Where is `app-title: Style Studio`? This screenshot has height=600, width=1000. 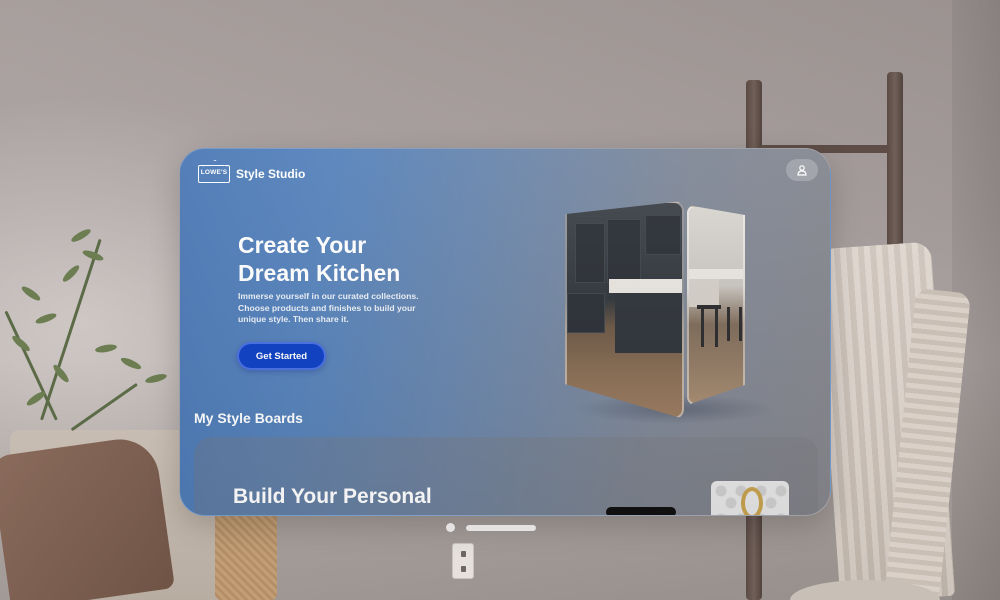
app-title: Style Studio is located at coordinates (271, 174).